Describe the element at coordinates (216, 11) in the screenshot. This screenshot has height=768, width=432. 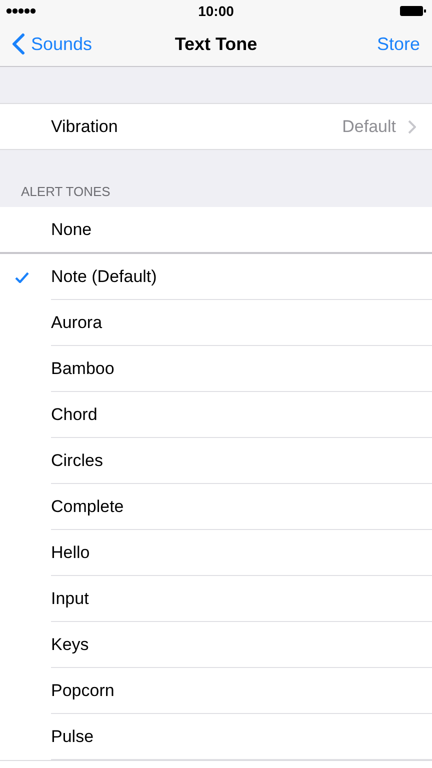
I see `status-time: 10:00` at that location.